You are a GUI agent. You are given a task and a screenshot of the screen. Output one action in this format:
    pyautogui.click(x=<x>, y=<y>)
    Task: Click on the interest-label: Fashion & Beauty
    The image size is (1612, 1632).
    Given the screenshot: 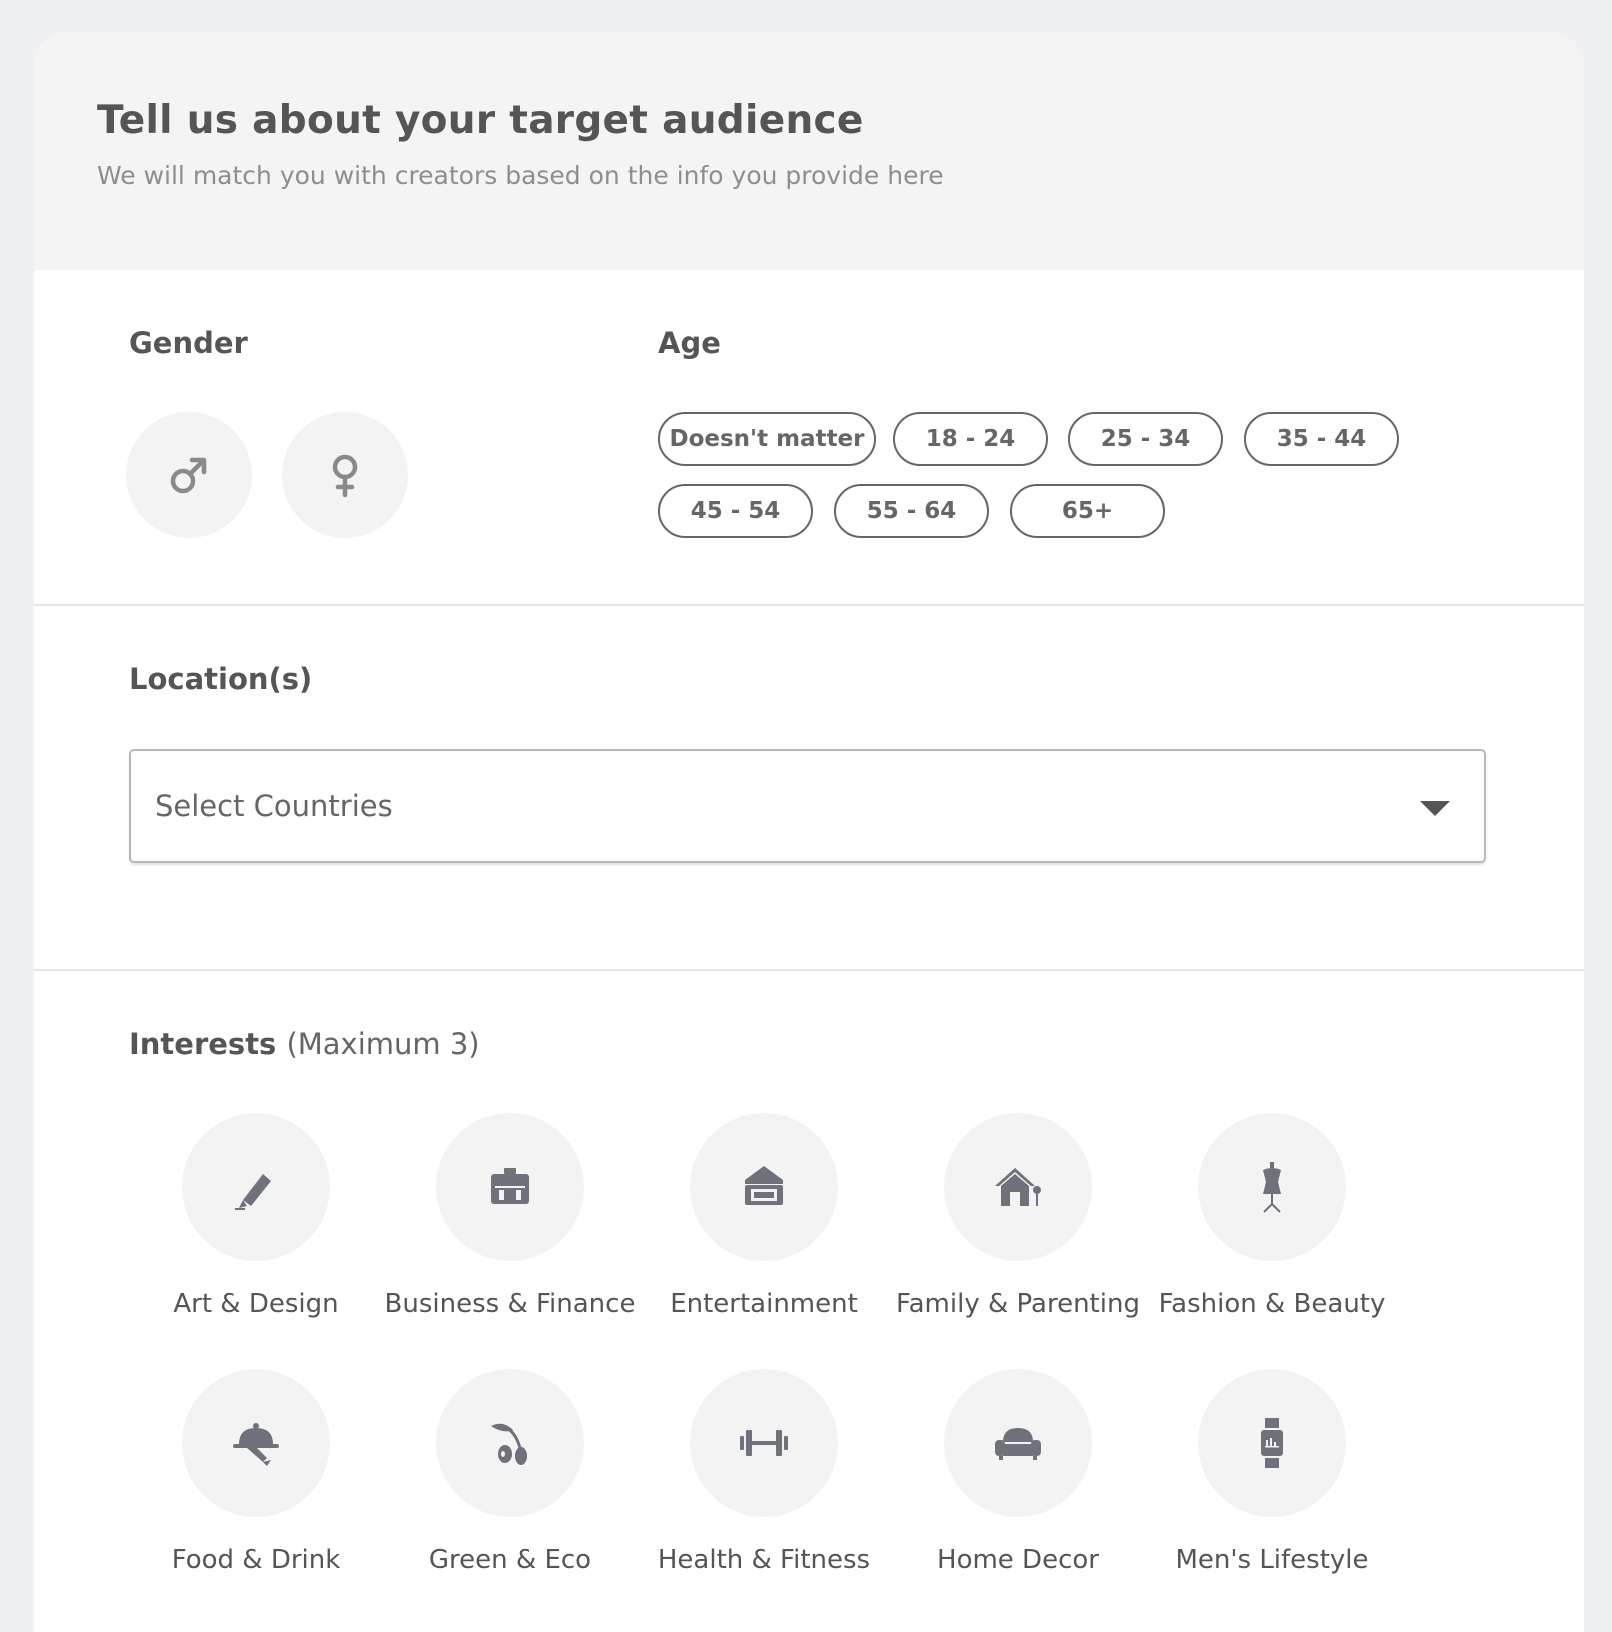 What is the action you would take?
    pyautogui.click(x=1272, y=1304)
    